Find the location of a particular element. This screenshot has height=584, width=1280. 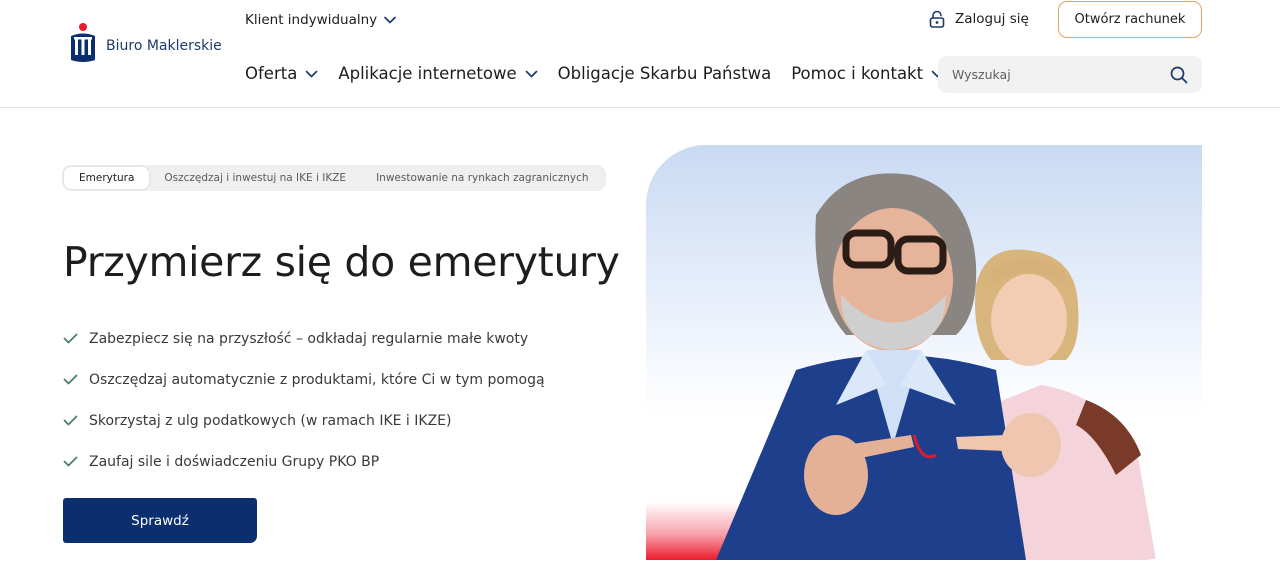

open-account-button: Otwórz rachunek is located at coordinates (1130, 19).